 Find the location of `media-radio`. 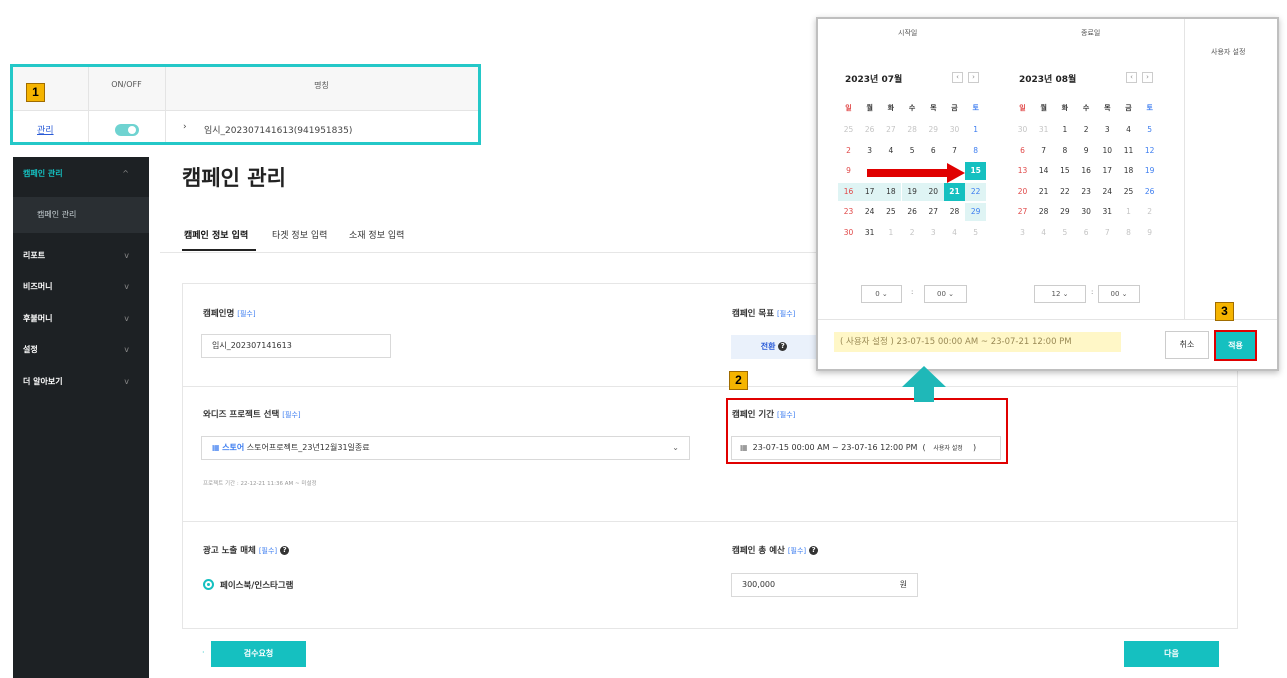

media-radio is located at coordinates (208, 584).